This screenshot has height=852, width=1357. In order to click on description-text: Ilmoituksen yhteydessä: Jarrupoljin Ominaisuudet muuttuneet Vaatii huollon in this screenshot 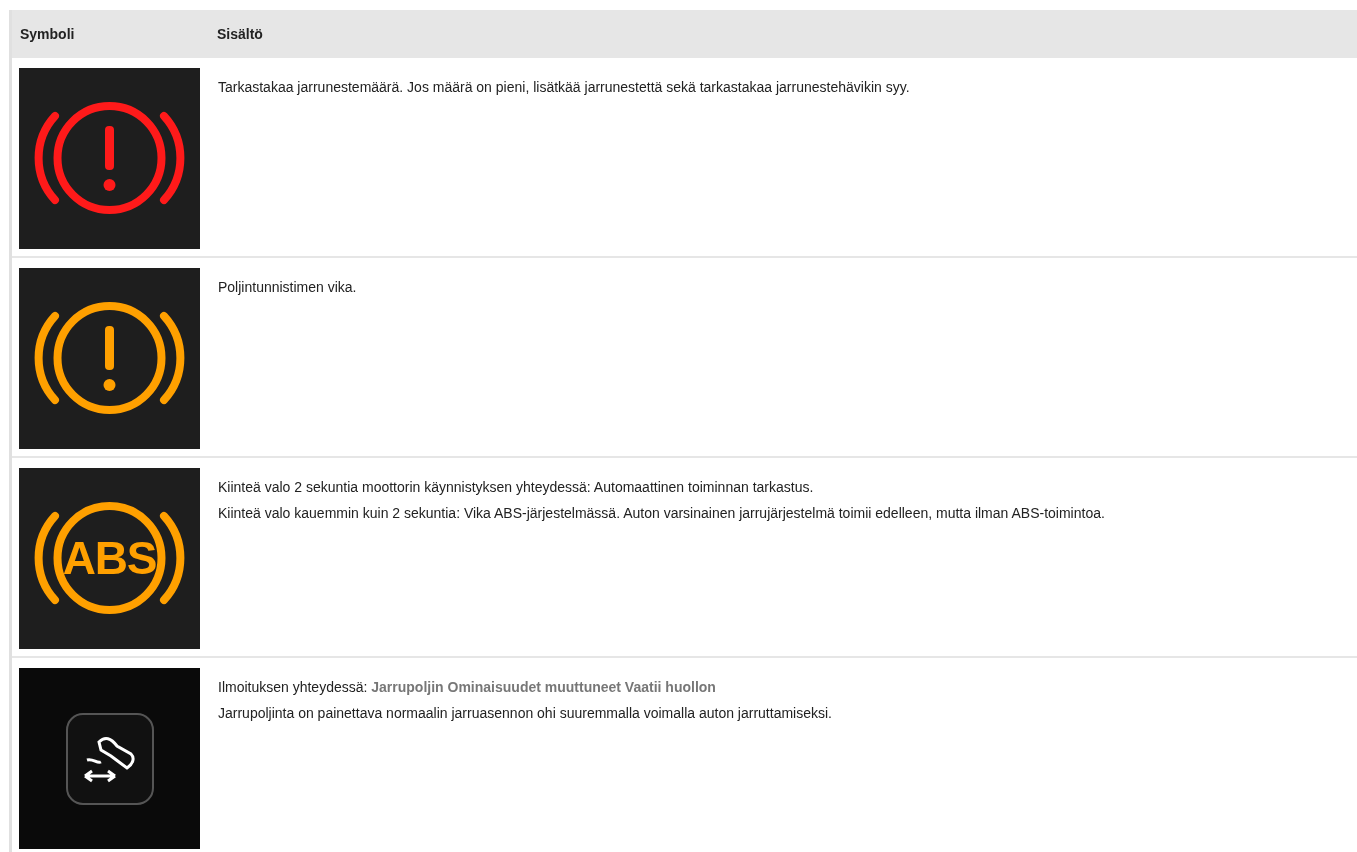, I will do `click(467, 687)`.